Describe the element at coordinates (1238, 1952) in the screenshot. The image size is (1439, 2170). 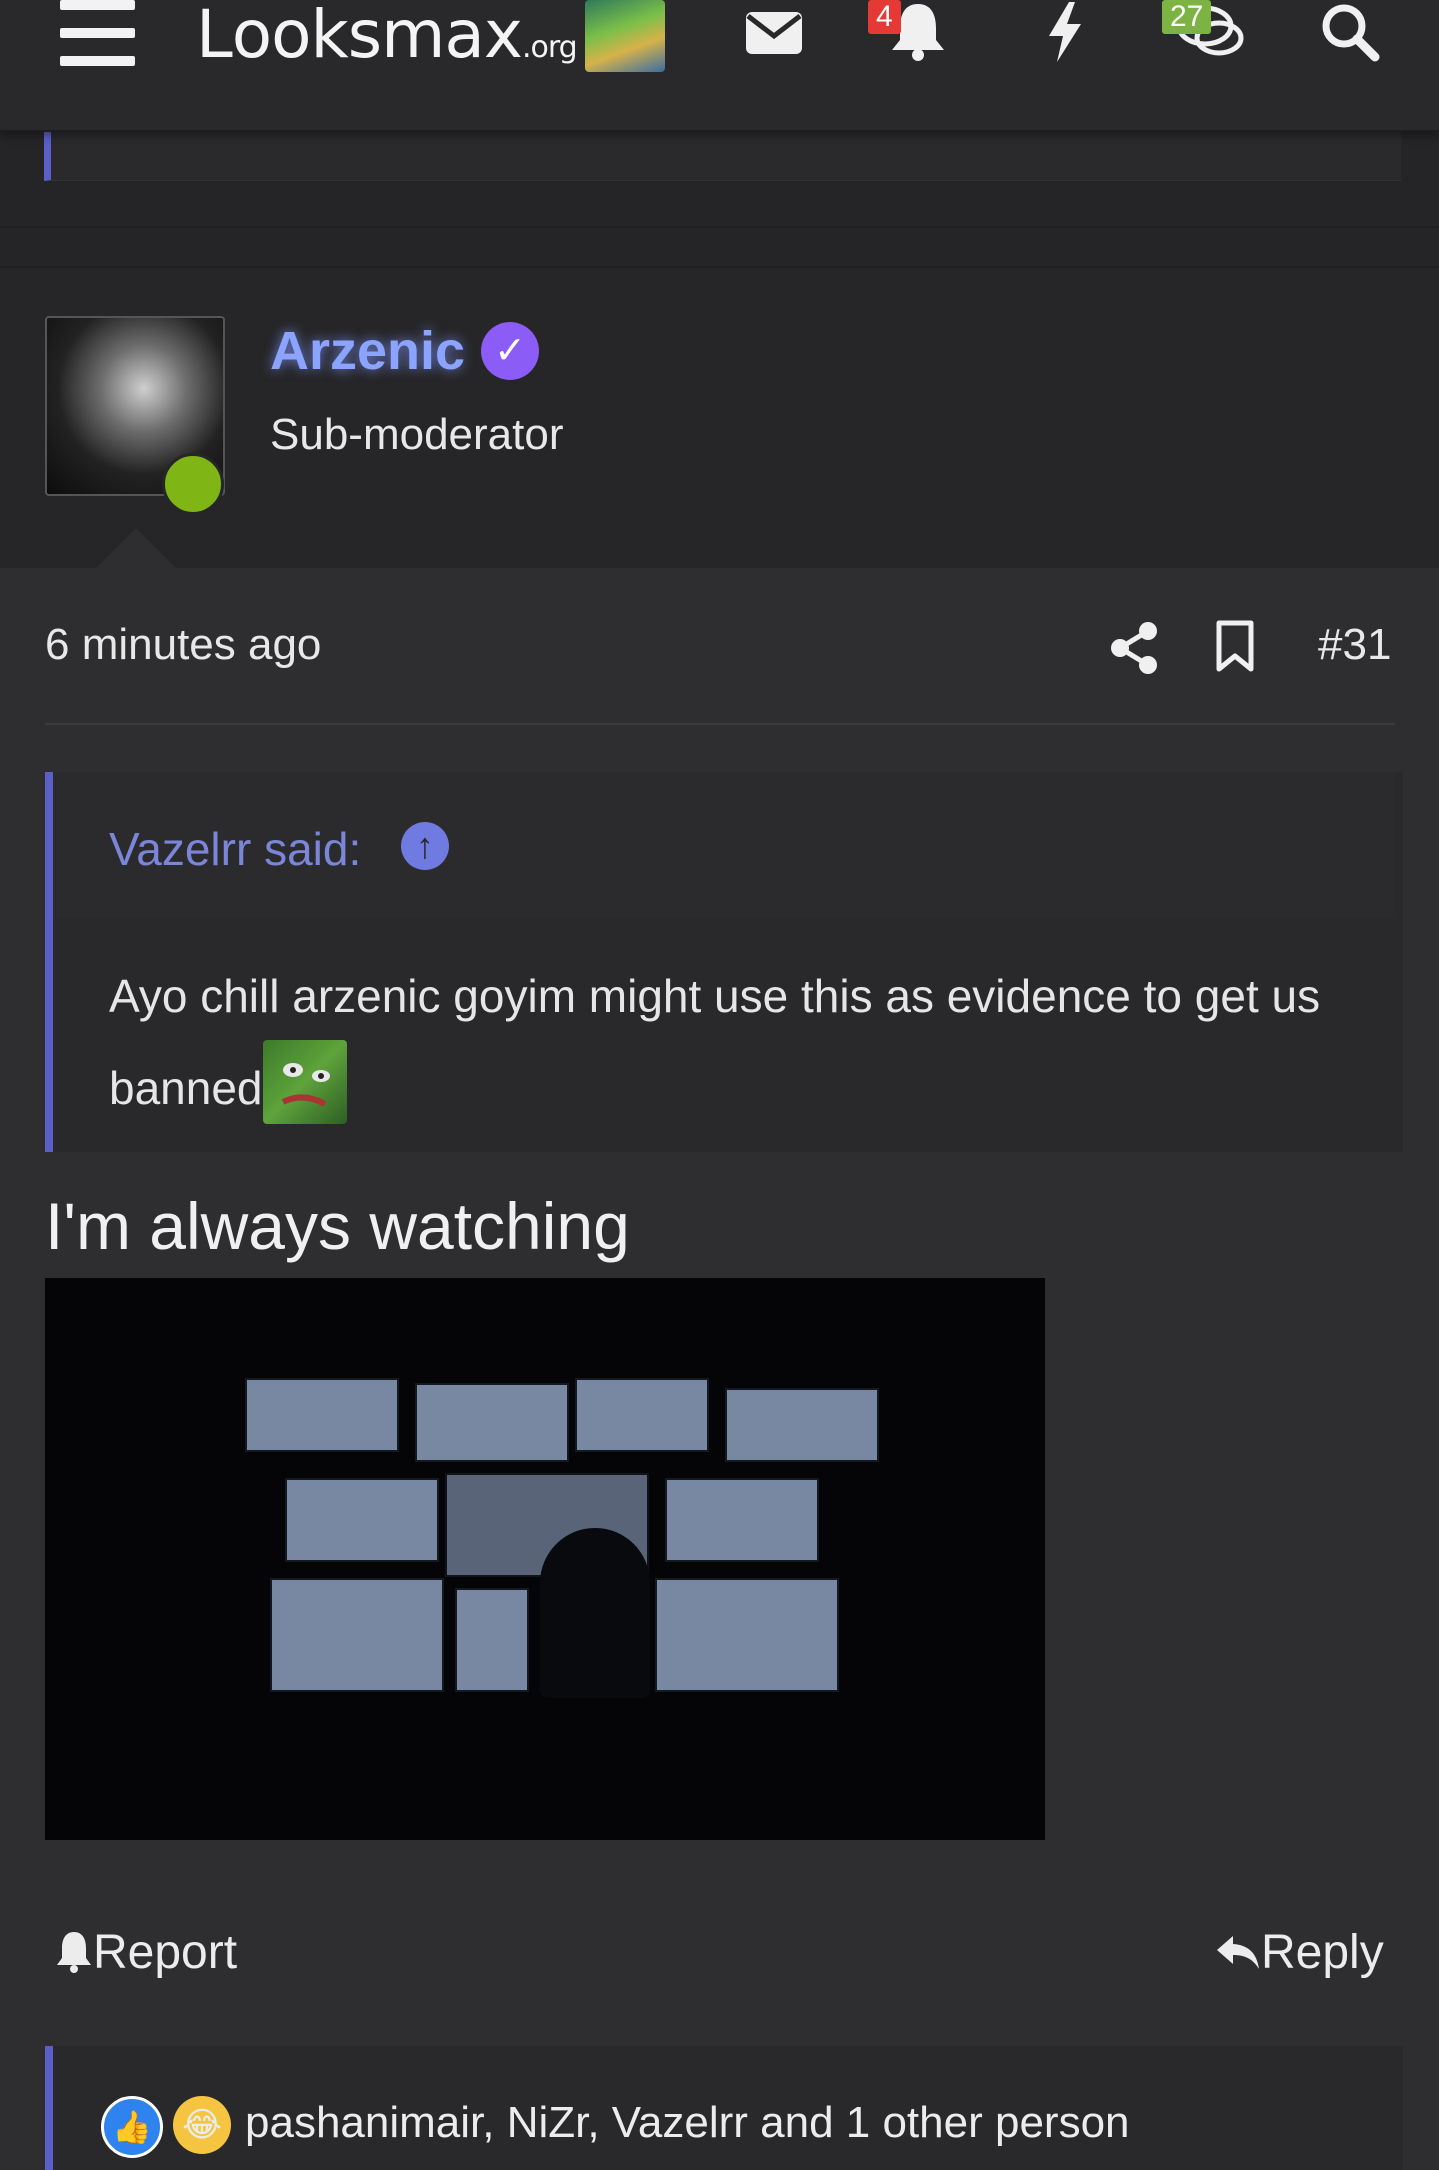
I see `reply-arrow-icon` at that location.